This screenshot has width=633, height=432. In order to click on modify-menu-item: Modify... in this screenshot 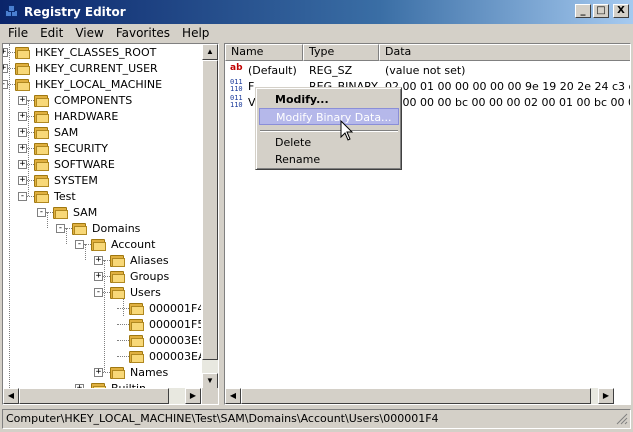, I will do `click(329, 99)`.